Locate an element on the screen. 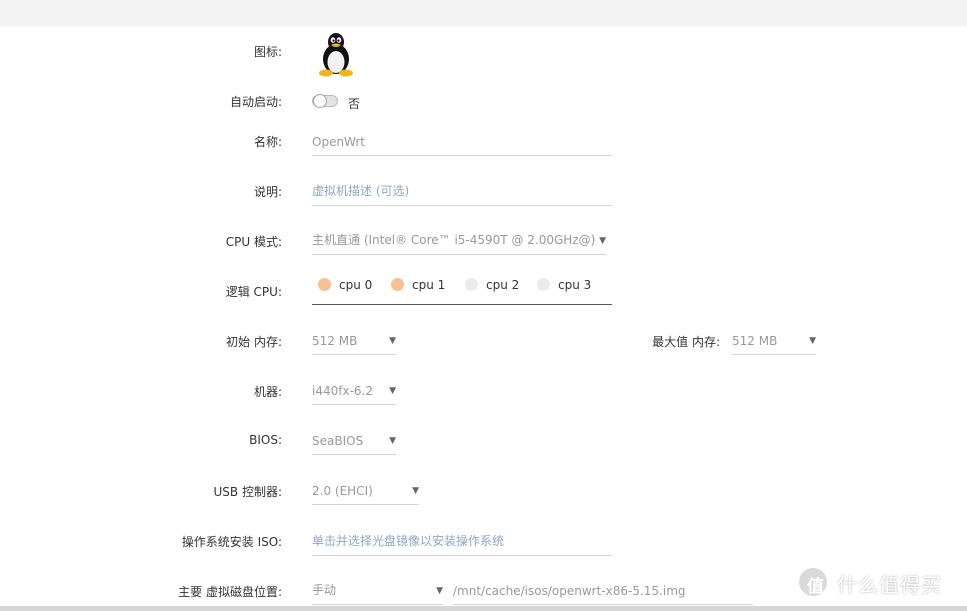 The width and height of the screenshot is (967, 611). initial-memory-label: 初始 内存: is located at coordinates (254, 342).